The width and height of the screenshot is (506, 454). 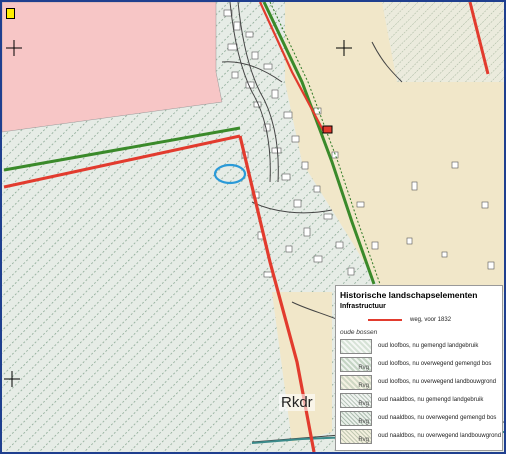 What do you see at coordinates (356, 346) in the screenshot?
I see `swatch-pattern` at bounding box center [356, 346].